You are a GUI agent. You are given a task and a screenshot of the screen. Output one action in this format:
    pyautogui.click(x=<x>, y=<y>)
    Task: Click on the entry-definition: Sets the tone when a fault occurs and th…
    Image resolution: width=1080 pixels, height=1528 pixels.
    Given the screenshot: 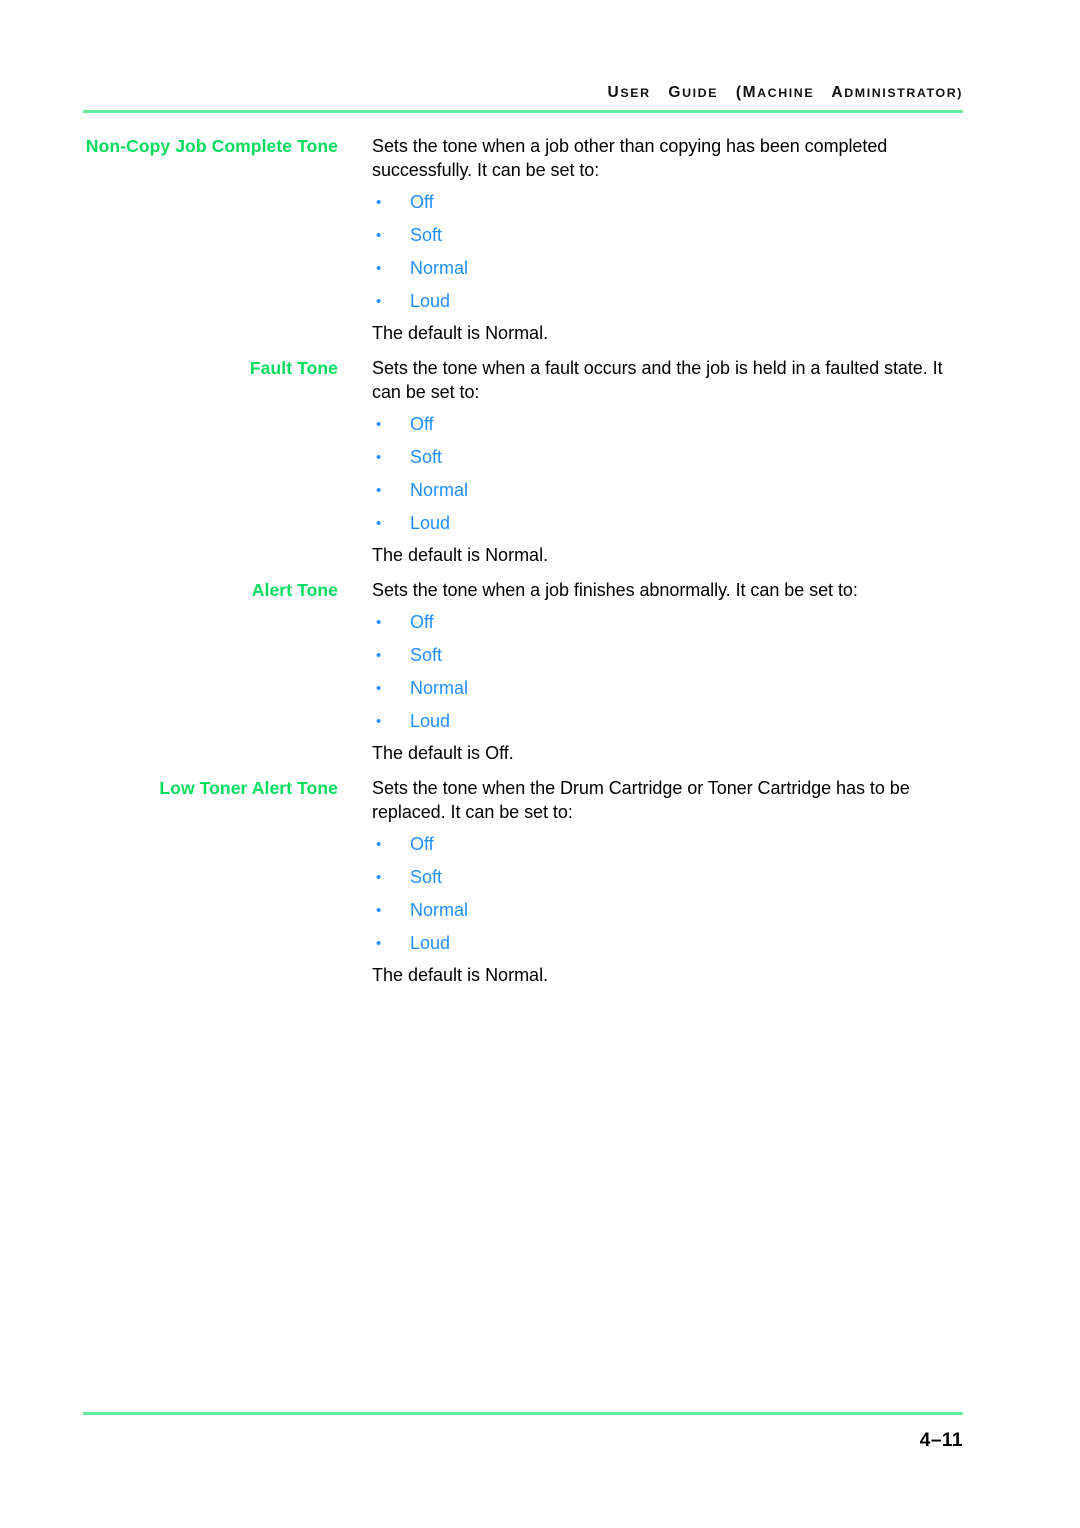 What is the action you would take?
    pyautogui.click(x=650, y=462)
    